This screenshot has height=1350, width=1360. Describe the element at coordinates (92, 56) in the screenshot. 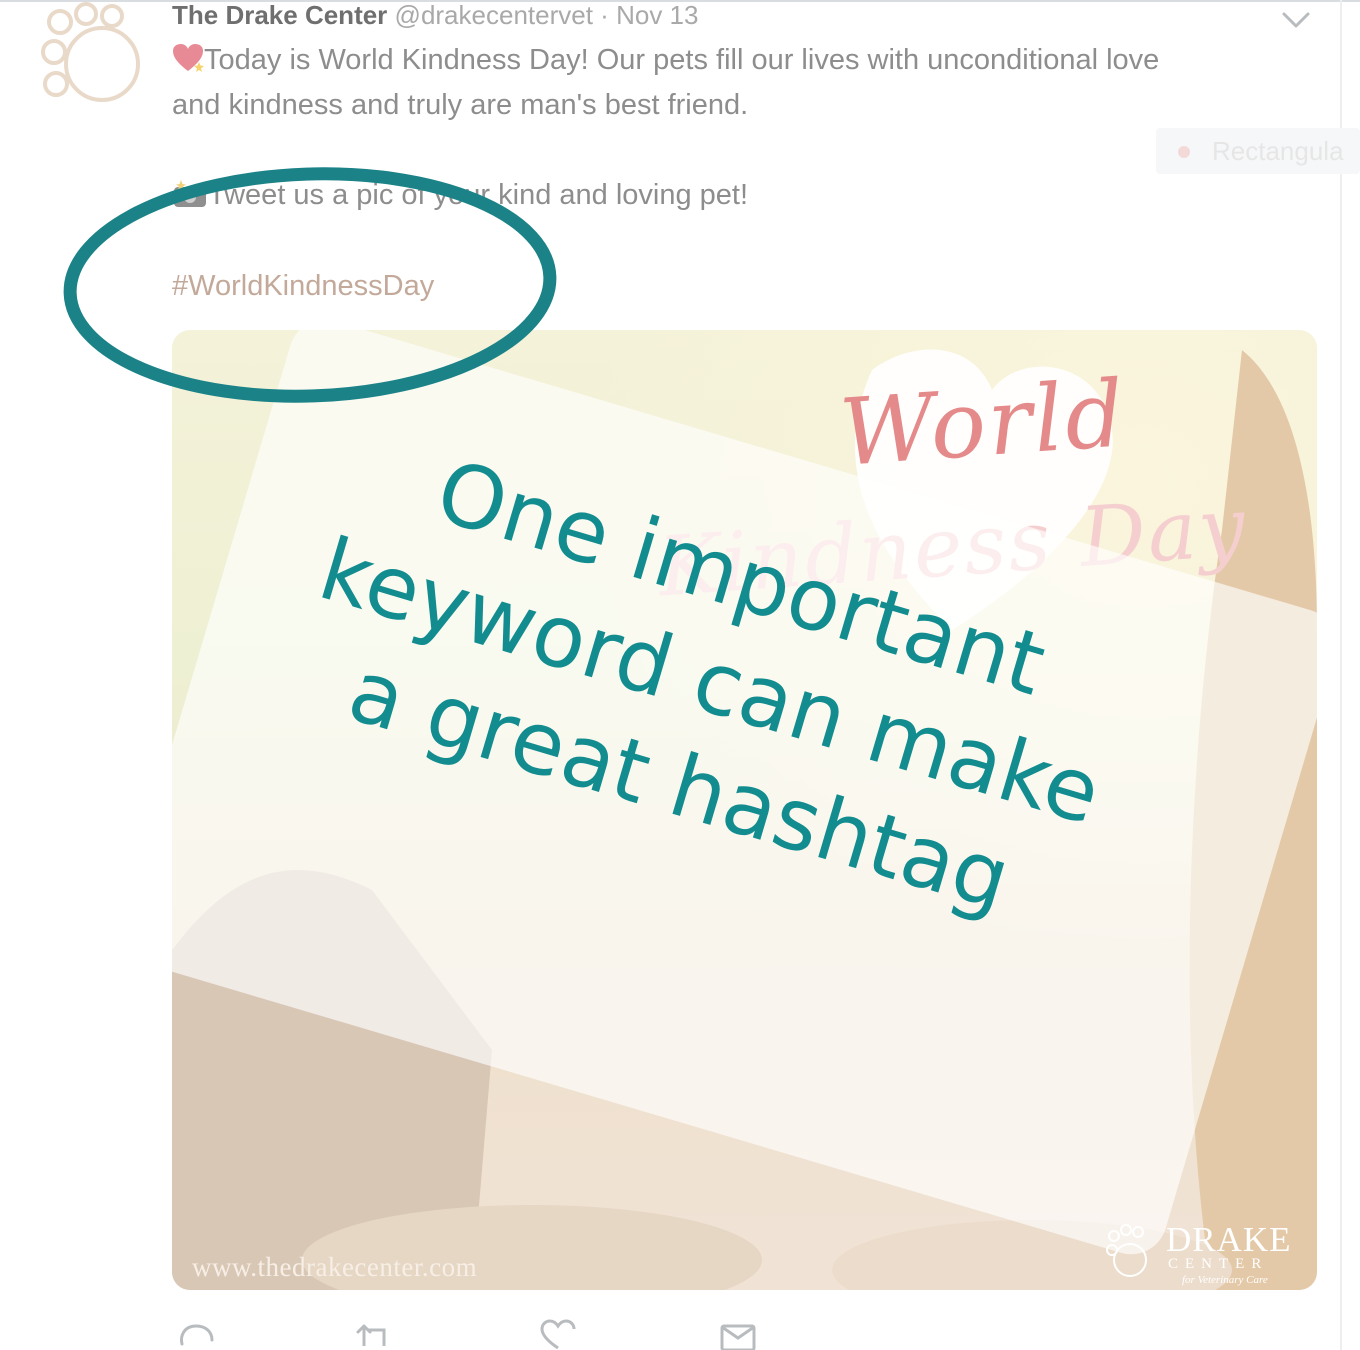

I see `avatar` at that location.